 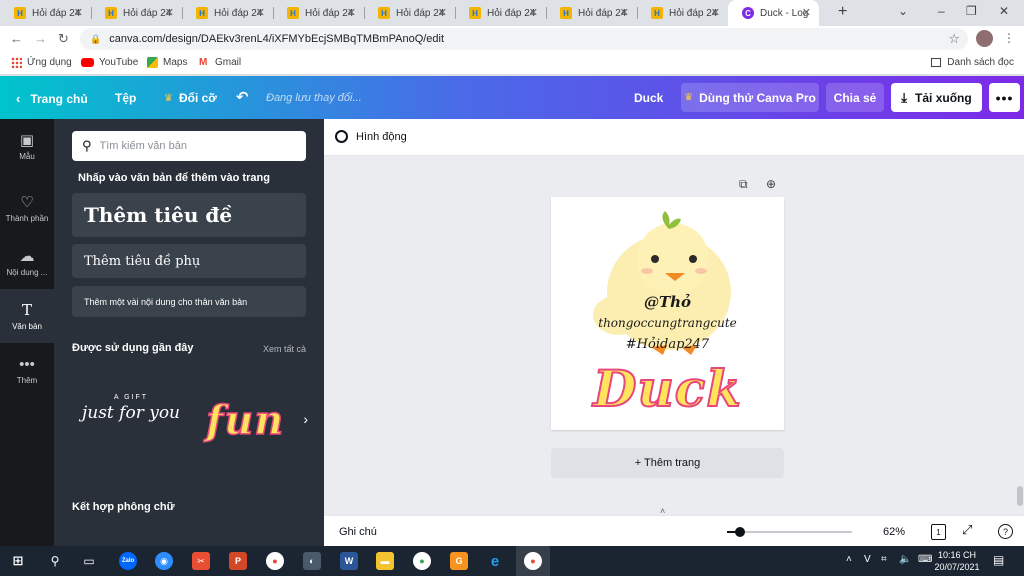 I want to click on fullscreen-icon: ⤢, so click(x=967, y=530).